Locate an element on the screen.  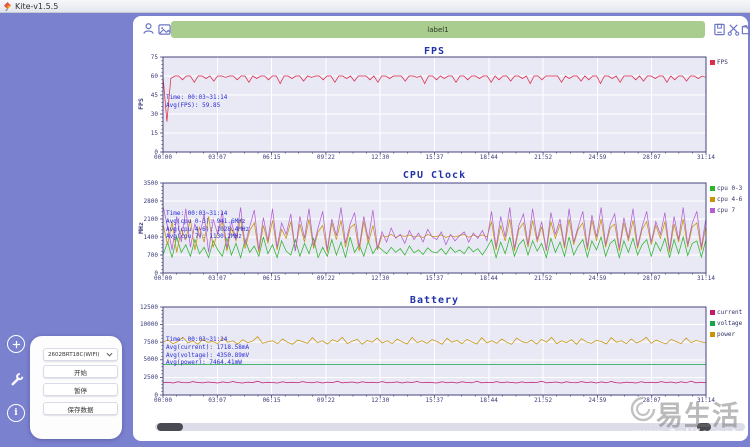
window-title: Kite-v1.5.5 is located at coordinates (37, 6).